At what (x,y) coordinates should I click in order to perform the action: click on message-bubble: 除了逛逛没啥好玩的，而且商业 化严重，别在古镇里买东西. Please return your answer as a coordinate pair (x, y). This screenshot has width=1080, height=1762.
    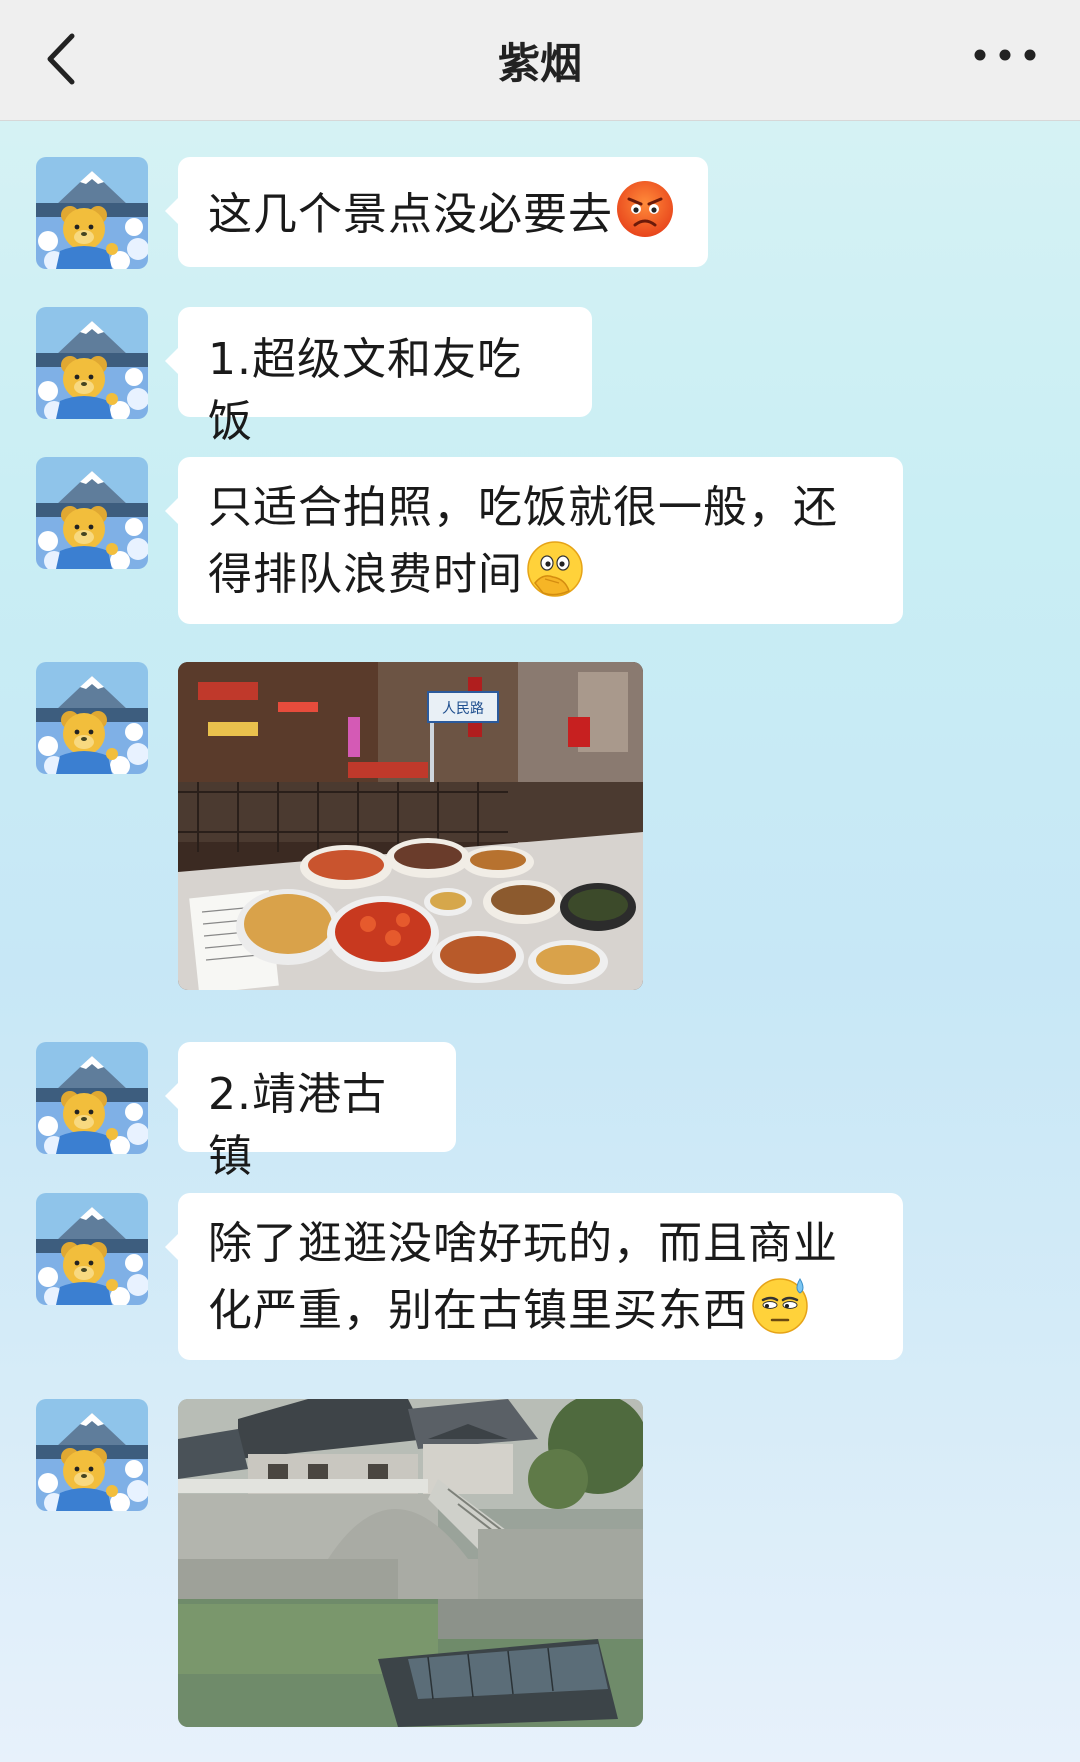
    Looking at the image, I should click on (534, 1276).